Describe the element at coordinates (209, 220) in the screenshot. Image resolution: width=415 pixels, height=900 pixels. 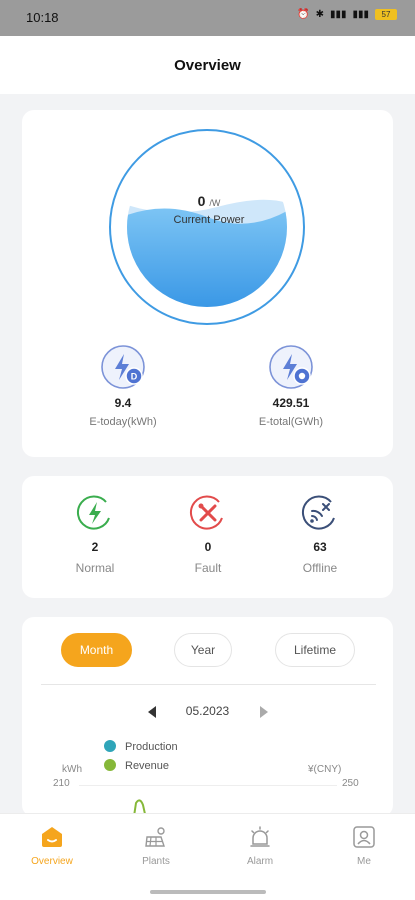
I see `current-power-label: Current Power` at that location.